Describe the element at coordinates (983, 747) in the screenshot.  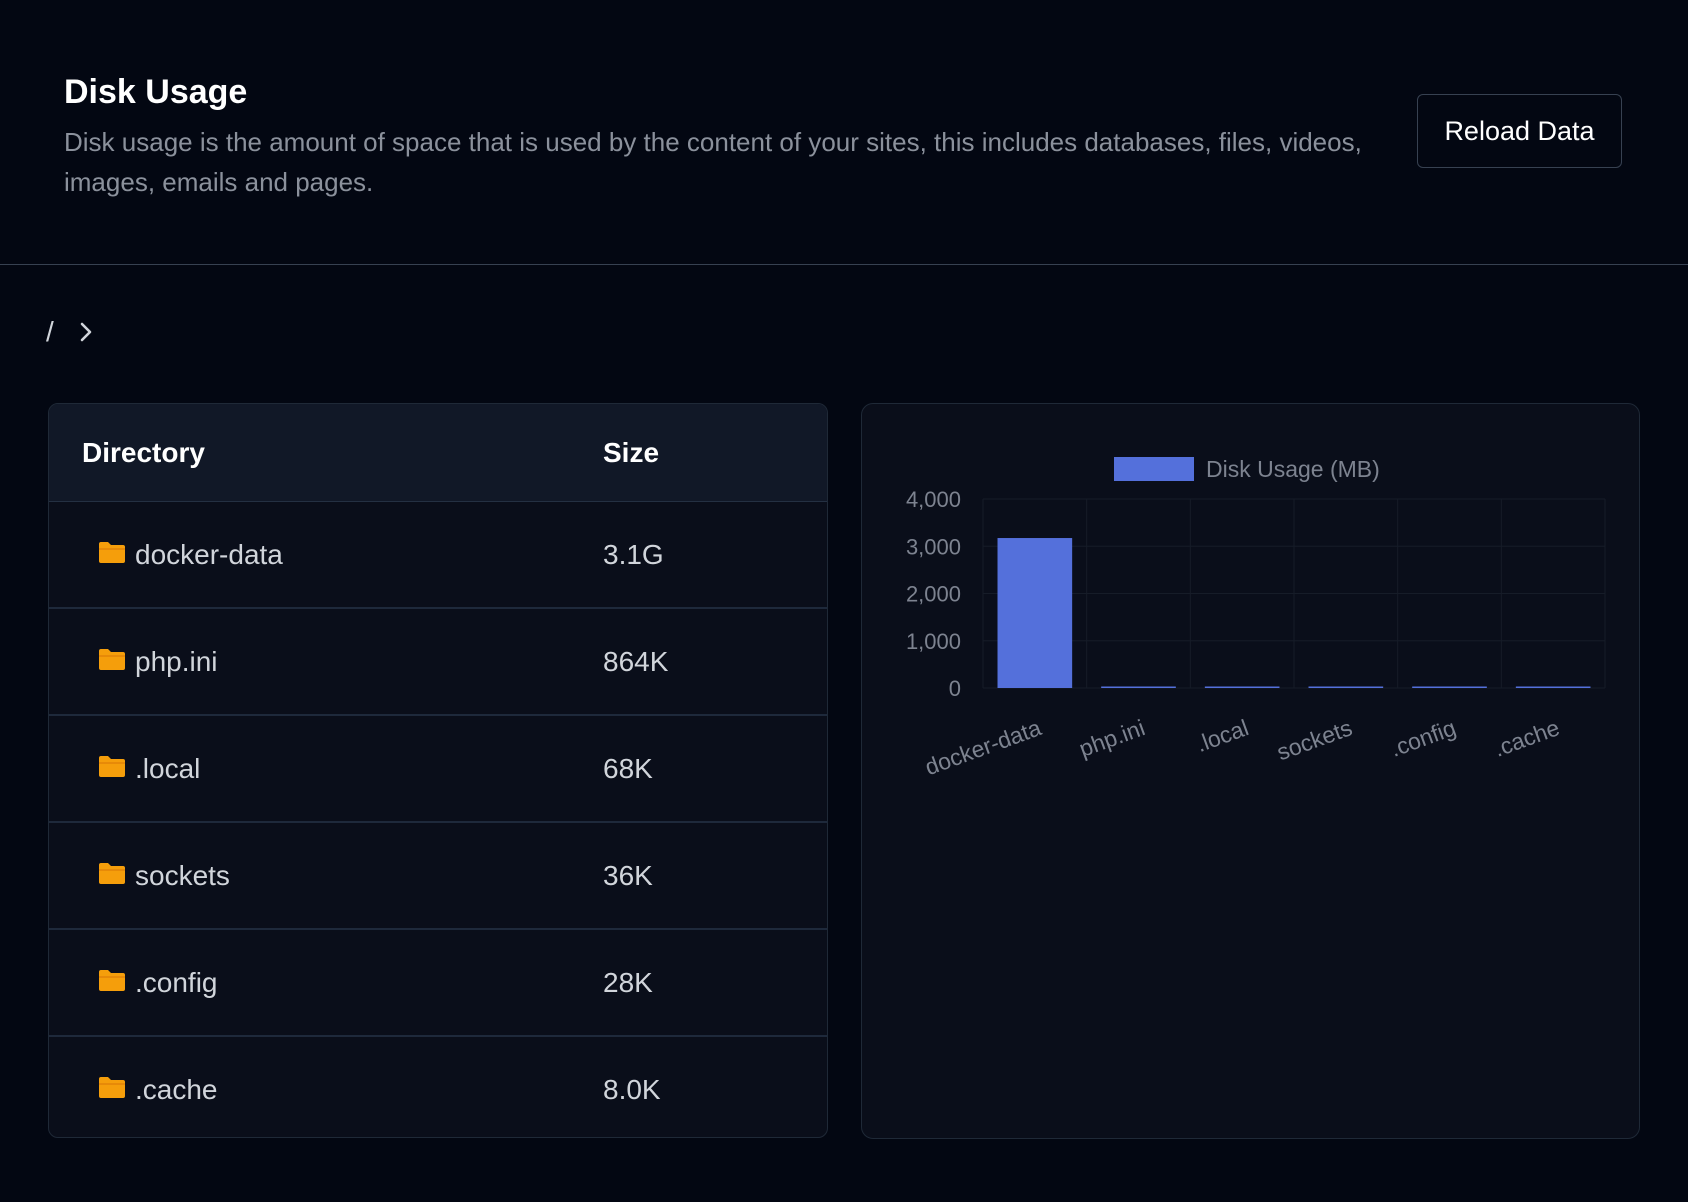
I see `x-tick-label: docker-data` at that location.